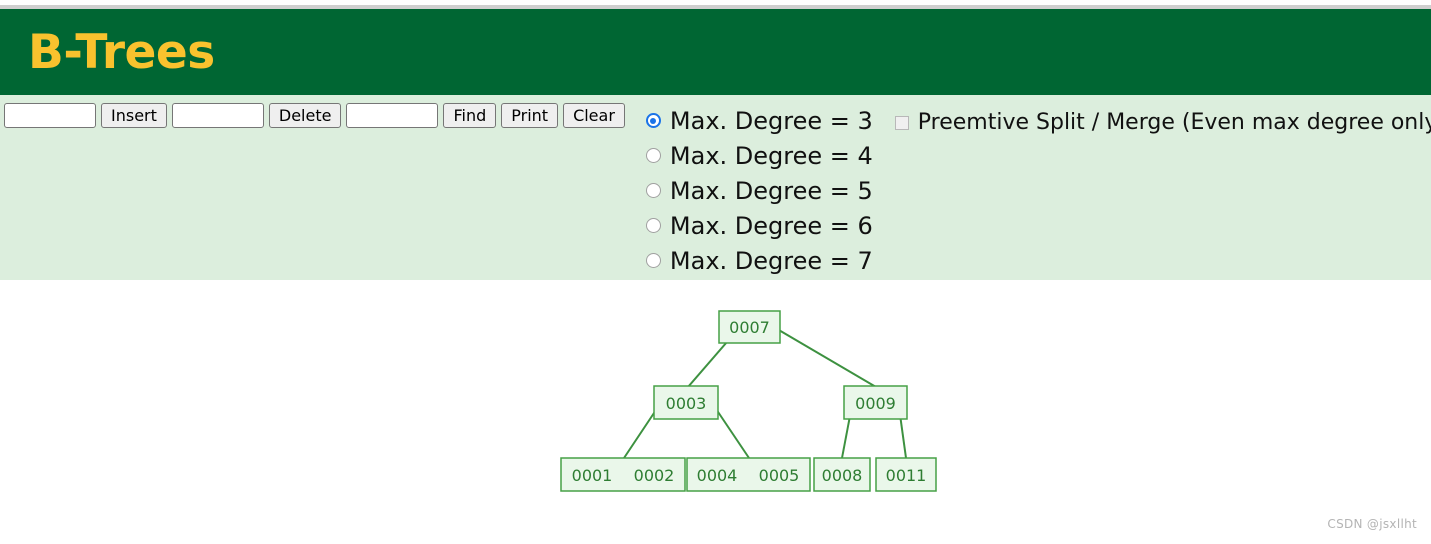 This screenshot has width=1431, height=544. I want to click on leaf-0004-0005-key-0: 0004, so click(717, 475).